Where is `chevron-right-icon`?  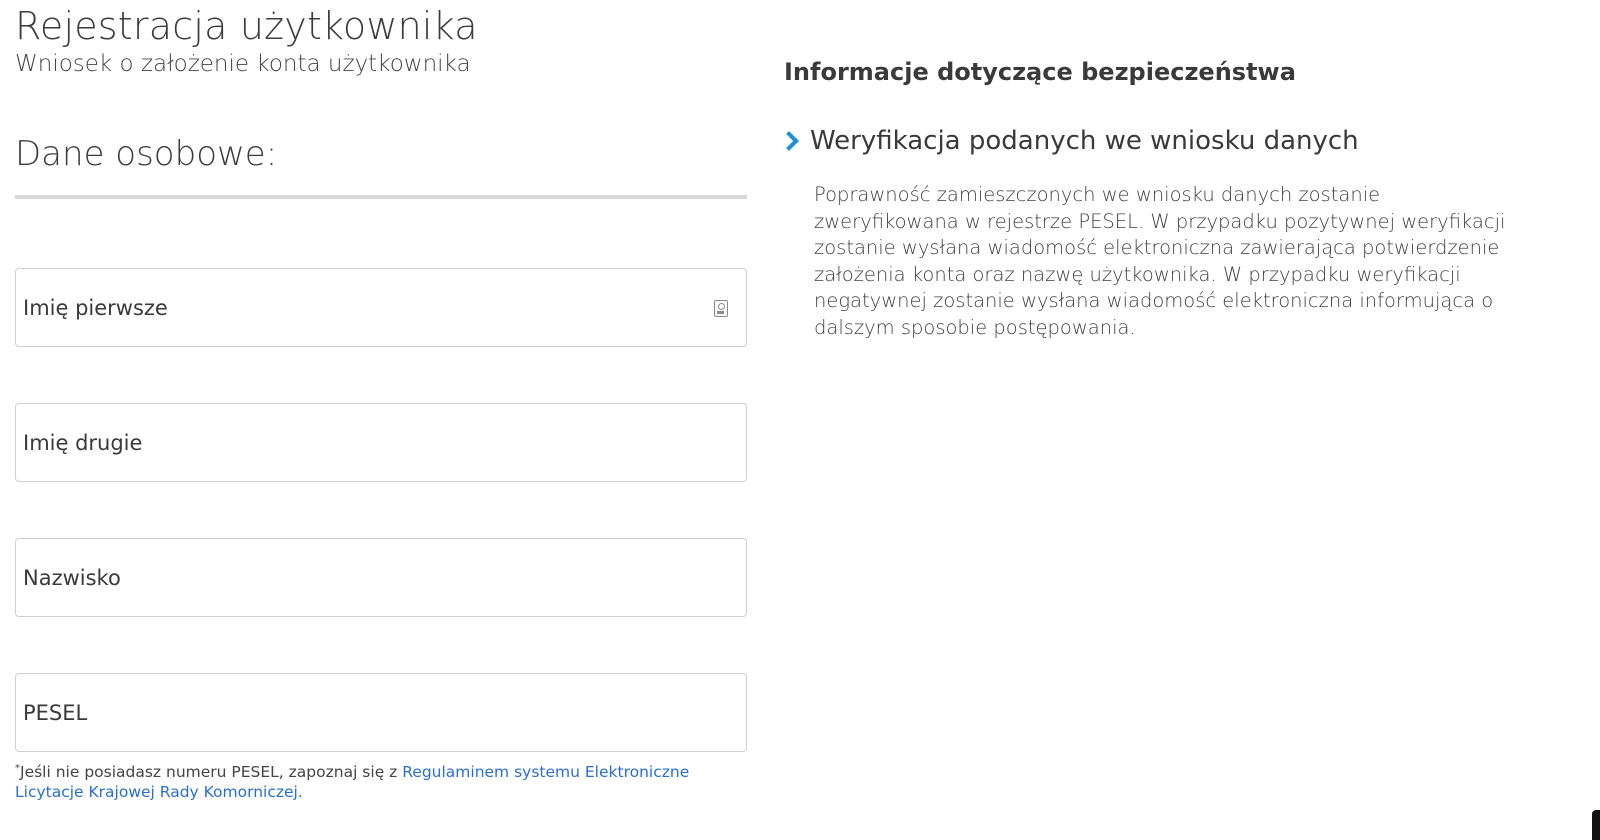
chevron-right-icon is located at coordinates (789, 141).